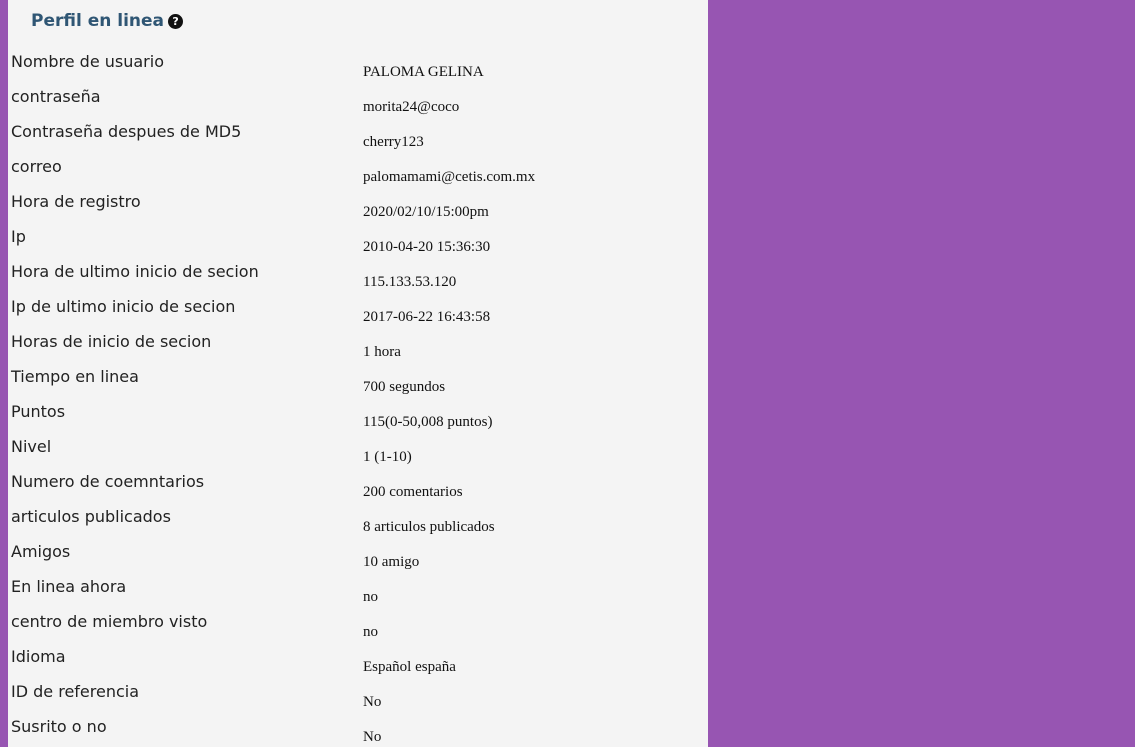 Image resolution: width=1135 pixels, height=747 pixels. What do you see at coordinates (76, 201) in the screenshot?
I see `row-label: Hora de registro` at bounding box center [76, 201].